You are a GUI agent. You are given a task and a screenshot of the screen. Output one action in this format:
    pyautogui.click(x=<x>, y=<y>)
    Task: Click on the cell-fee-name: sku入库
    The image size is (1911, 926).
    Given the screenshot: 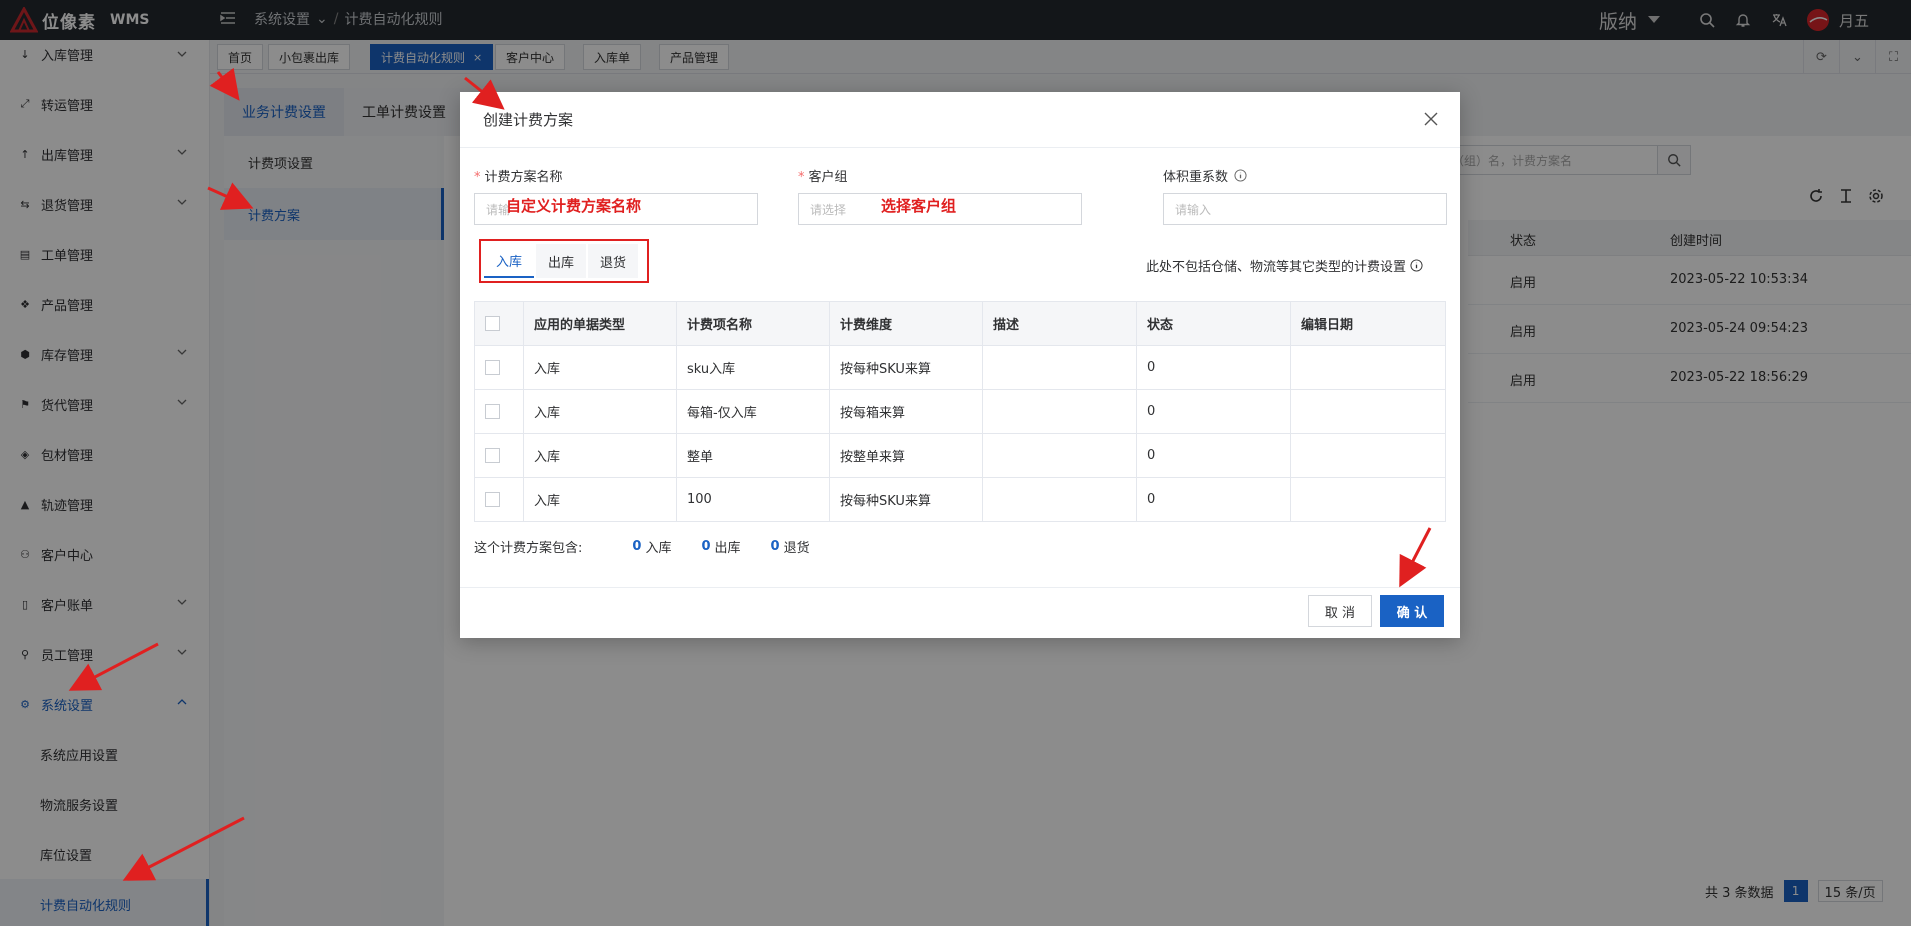 What is the action you would take?
    pyautogui.click(x=753, y=367)
    